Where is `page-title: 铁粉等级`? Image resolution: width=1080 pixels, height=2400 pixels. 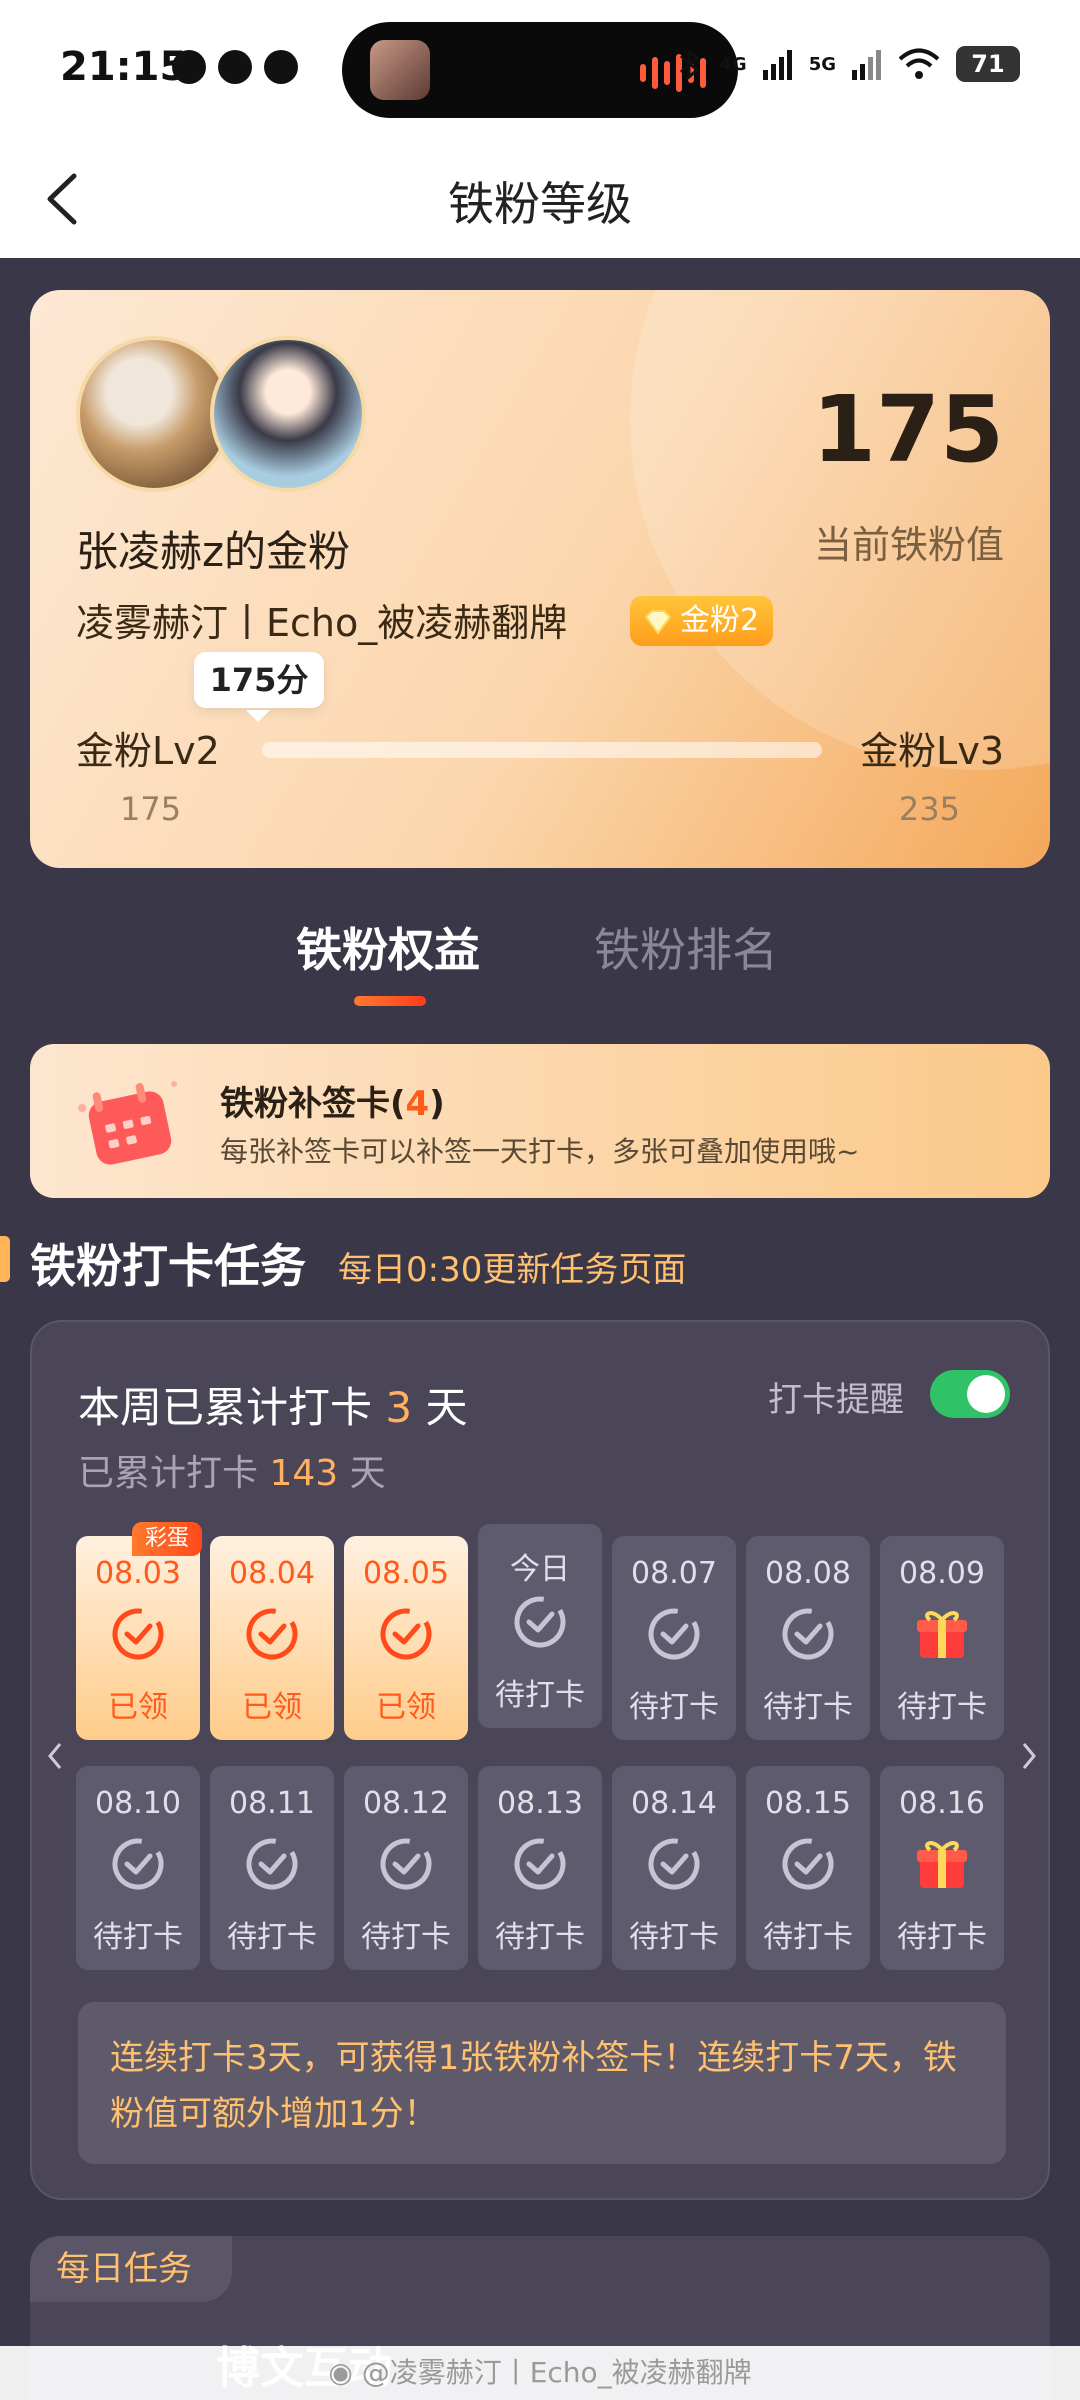
page-title: 铁粉等级 is located at coordinates (540, 204).